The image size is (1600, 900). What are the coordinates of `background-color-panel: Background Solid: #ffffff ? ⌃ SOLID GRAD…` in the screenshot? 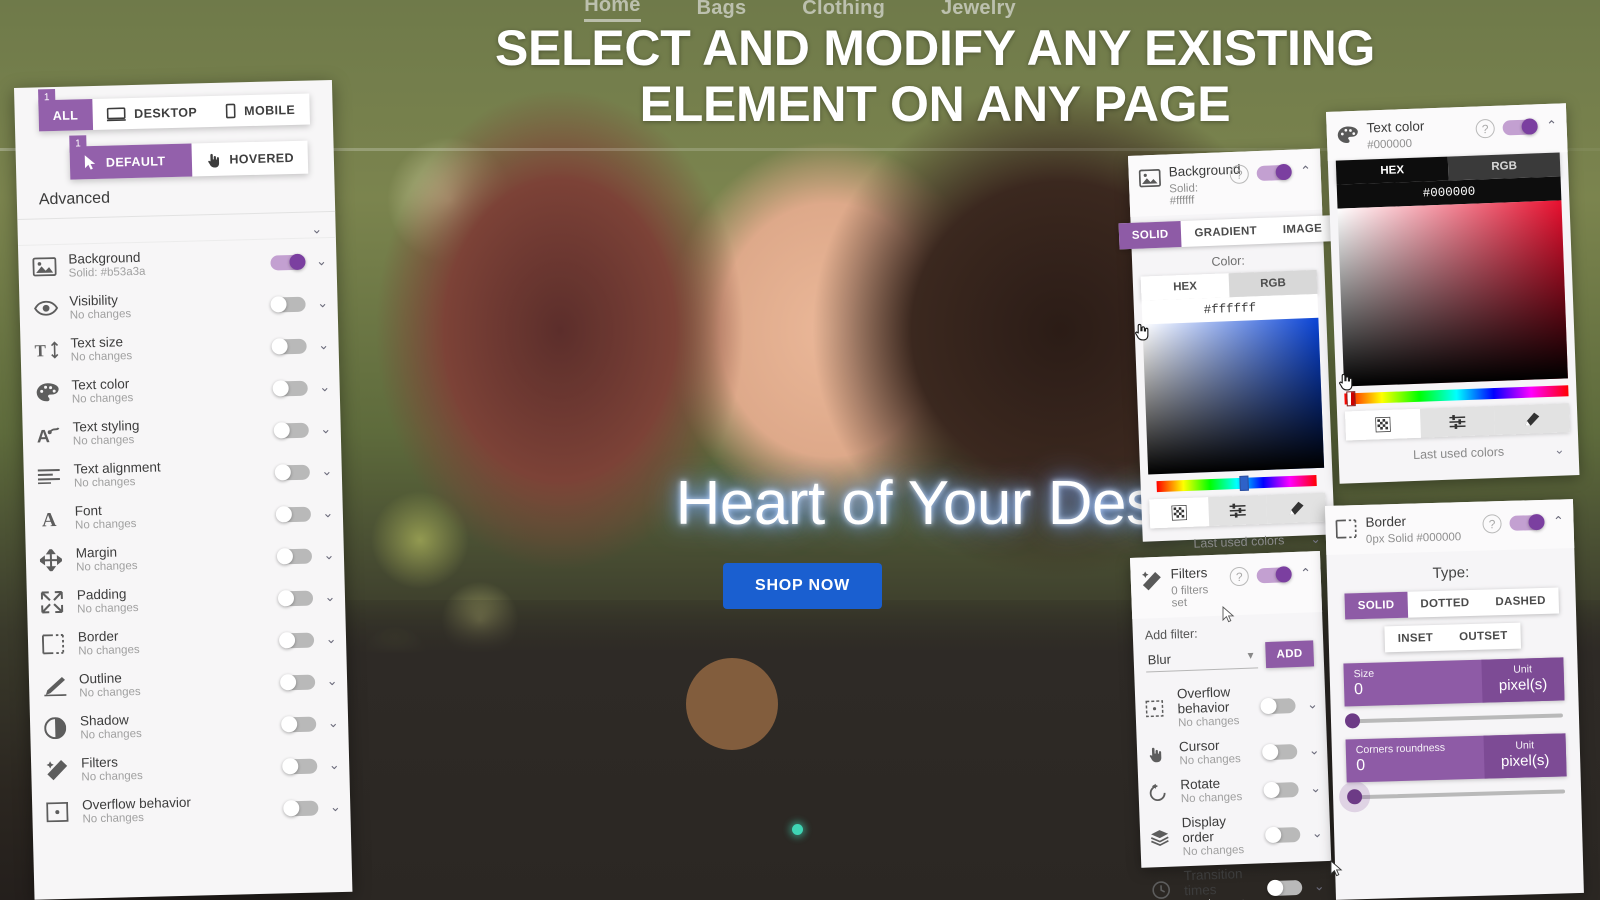 It's located at (1227, 349).